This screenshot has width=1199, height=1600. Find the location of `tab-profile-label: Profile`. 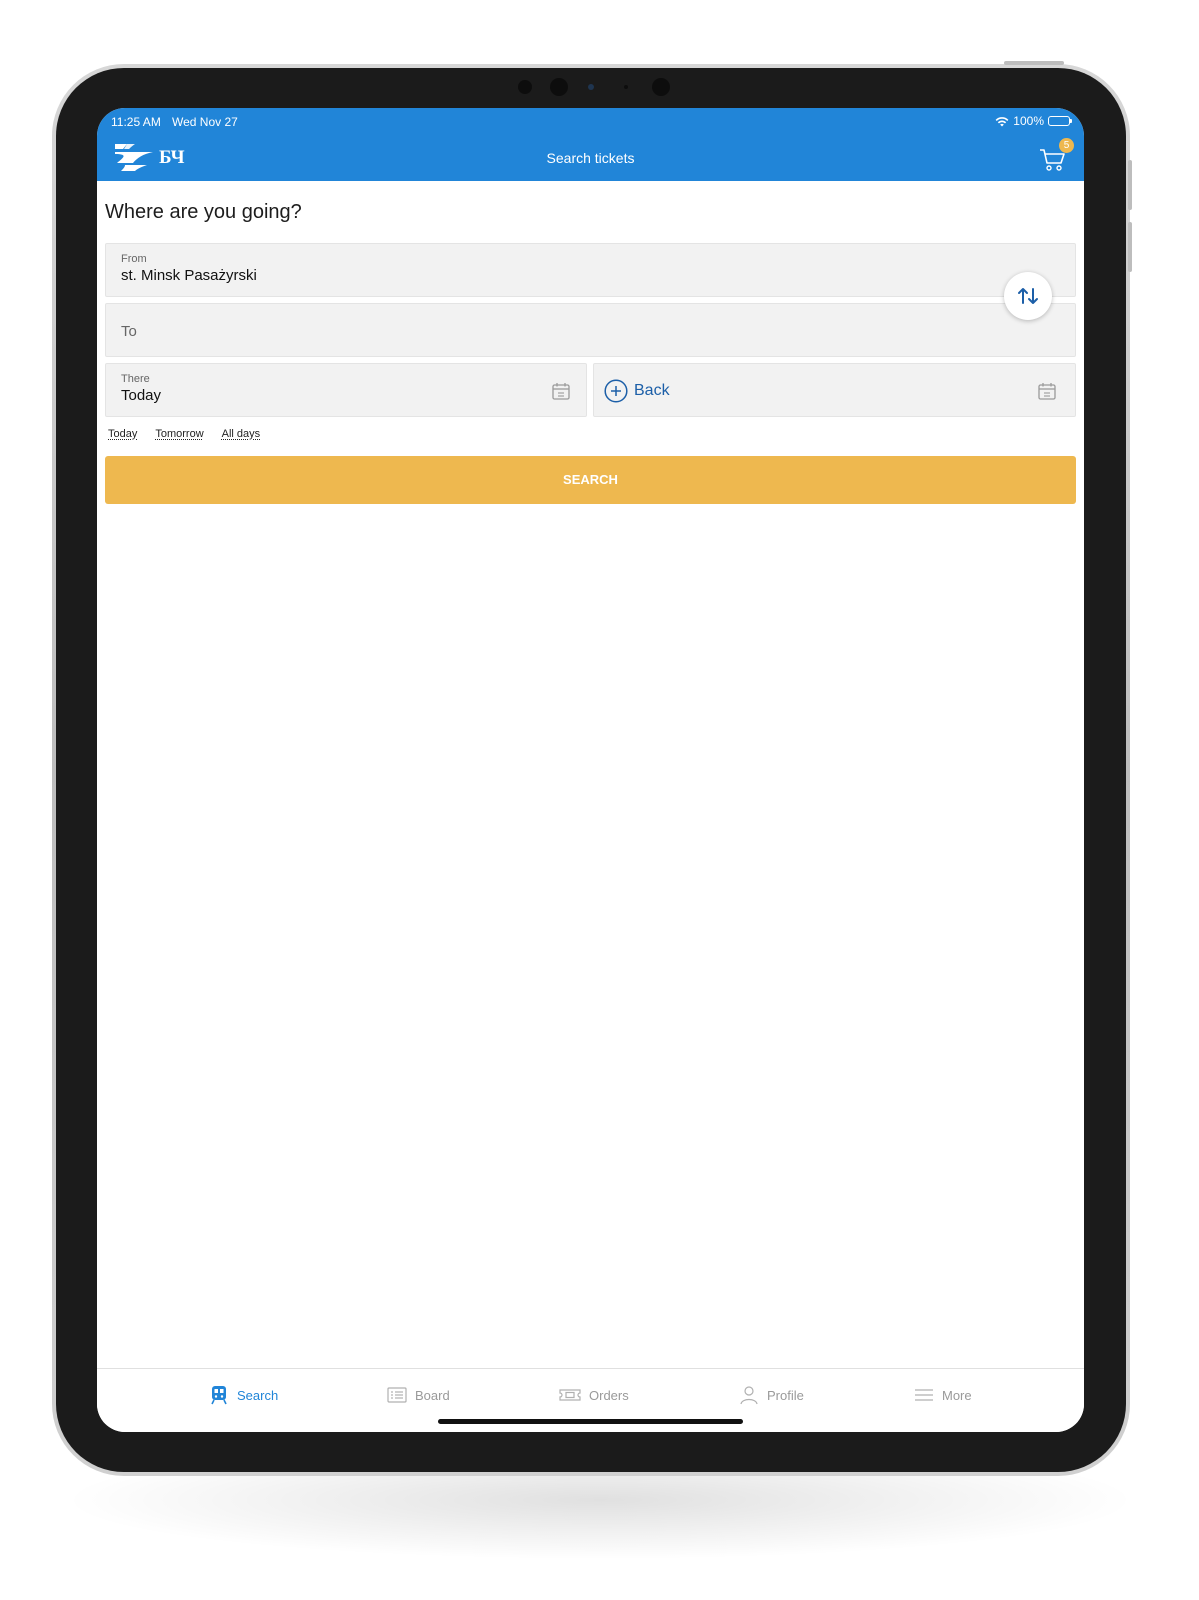

tab-profile-label: Profile is located at coordinates (785, 1395).